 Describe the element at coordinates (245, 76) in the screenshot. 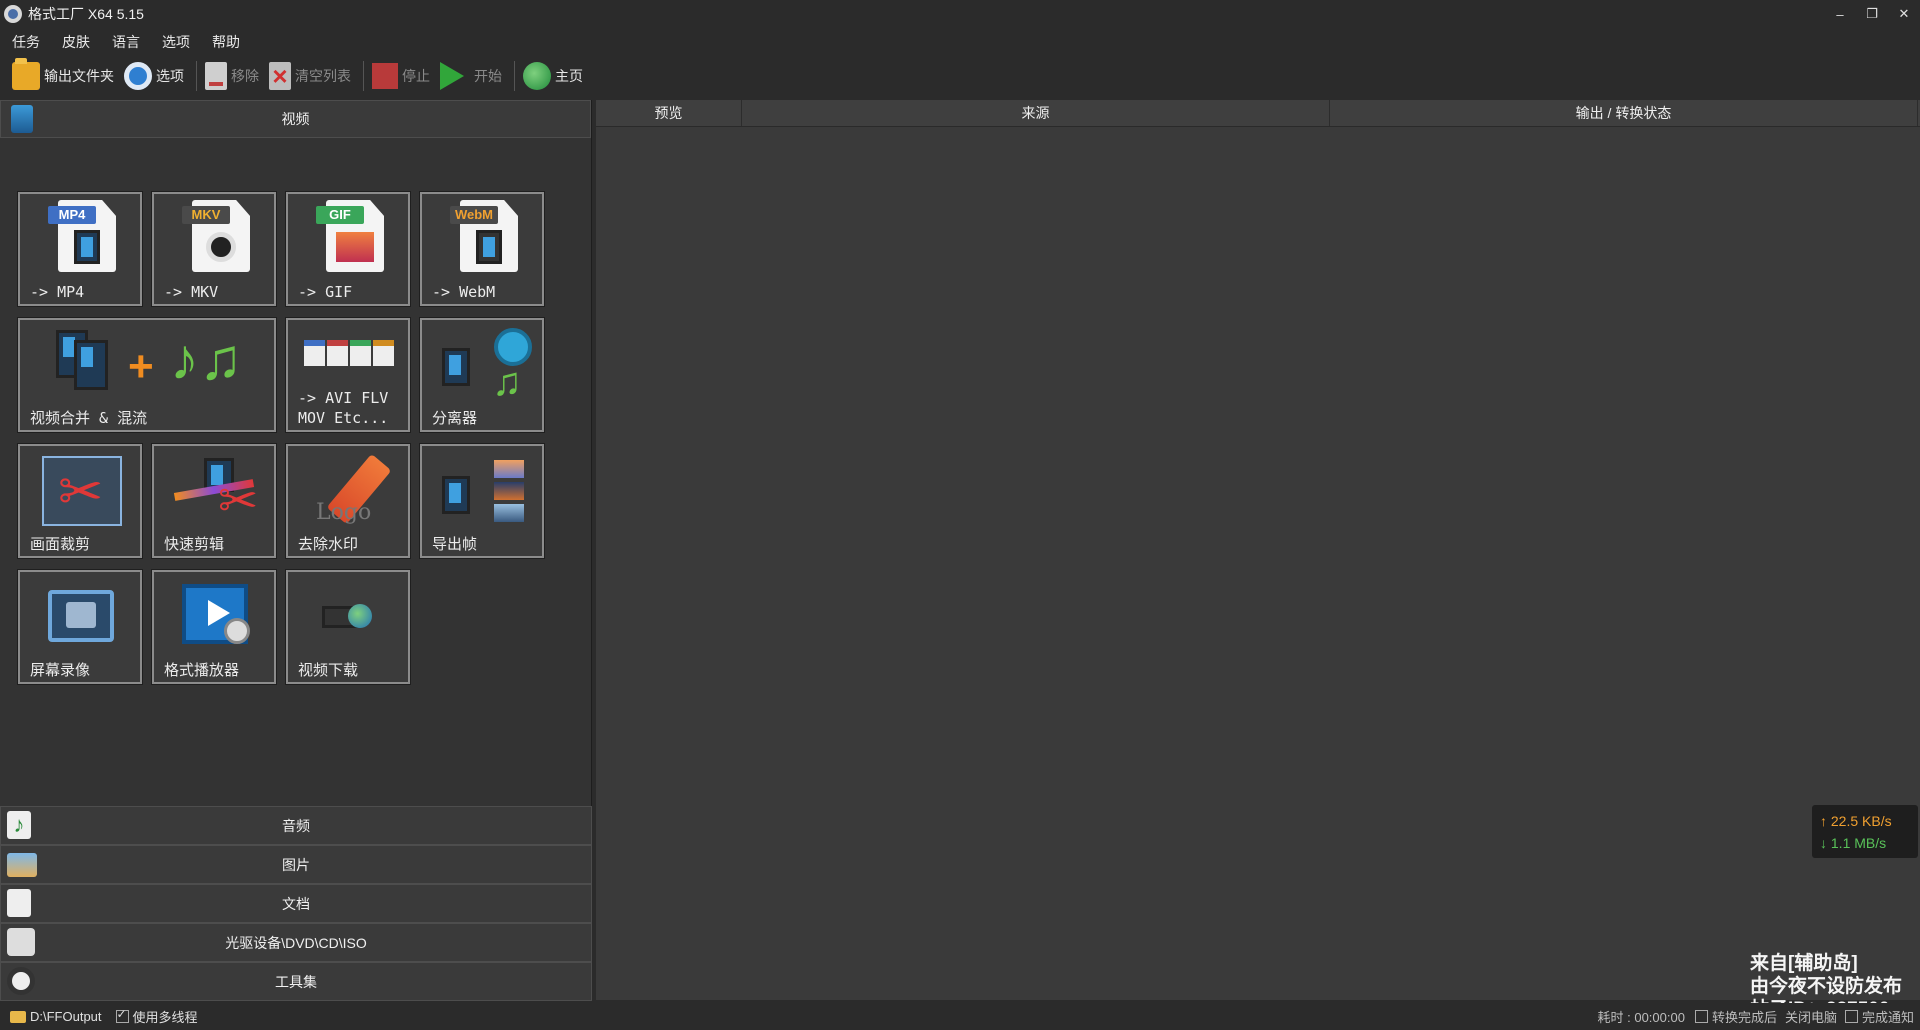

I see `remove-label: 移除` at that location.